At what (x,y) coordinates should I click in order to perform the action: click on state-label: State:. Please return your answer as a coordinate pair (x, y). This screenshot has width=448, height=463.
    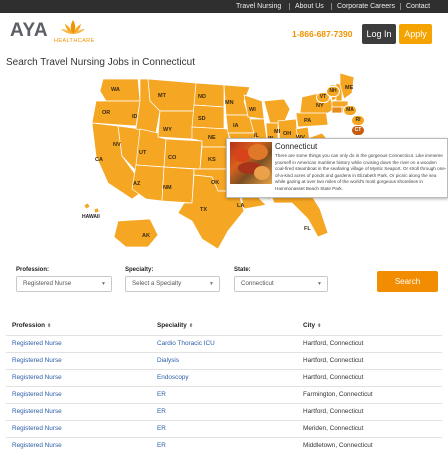
    Looking at the image, I should click on (242, 270).